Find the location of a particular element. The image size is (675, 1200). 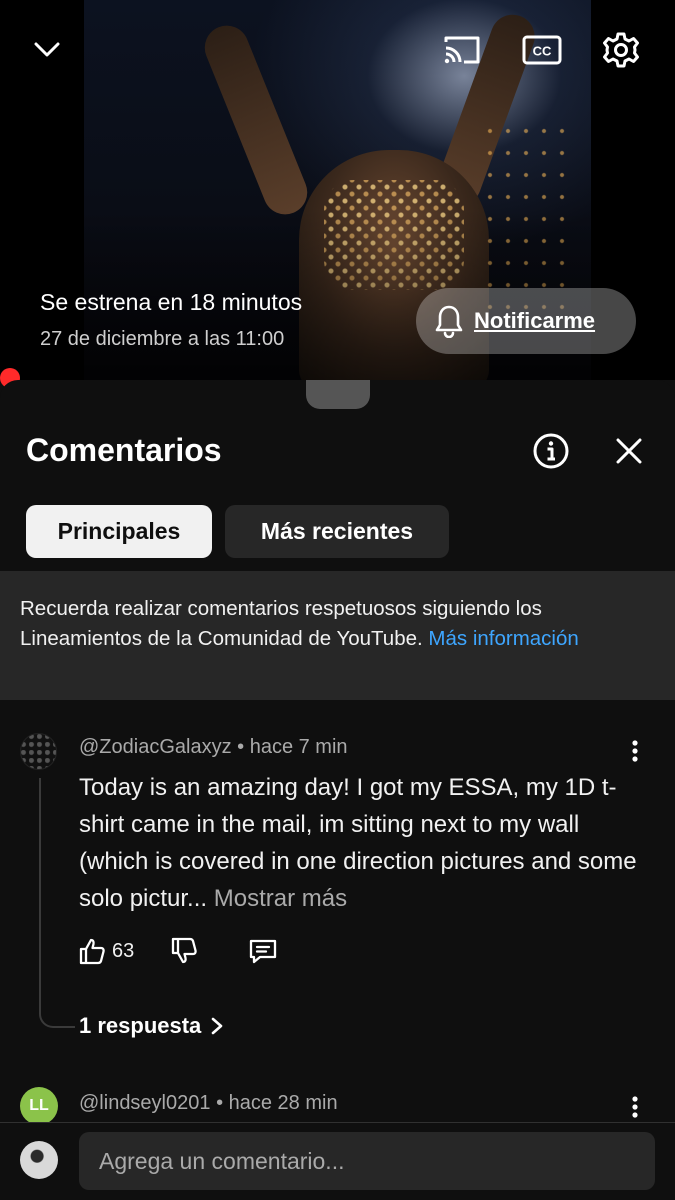

add-comment-input is located at coordinates (367, 1161).